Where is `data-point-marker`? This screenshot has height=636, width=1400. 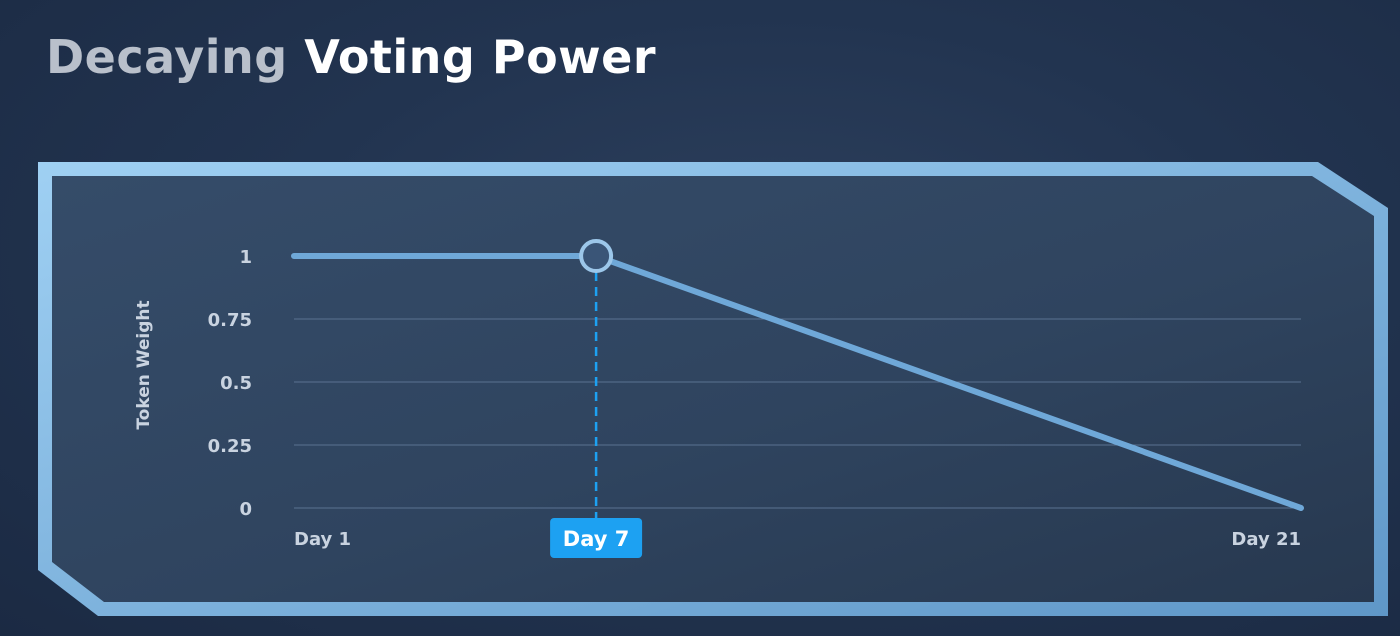
data-point-marker is located at coordinates (596, 256).